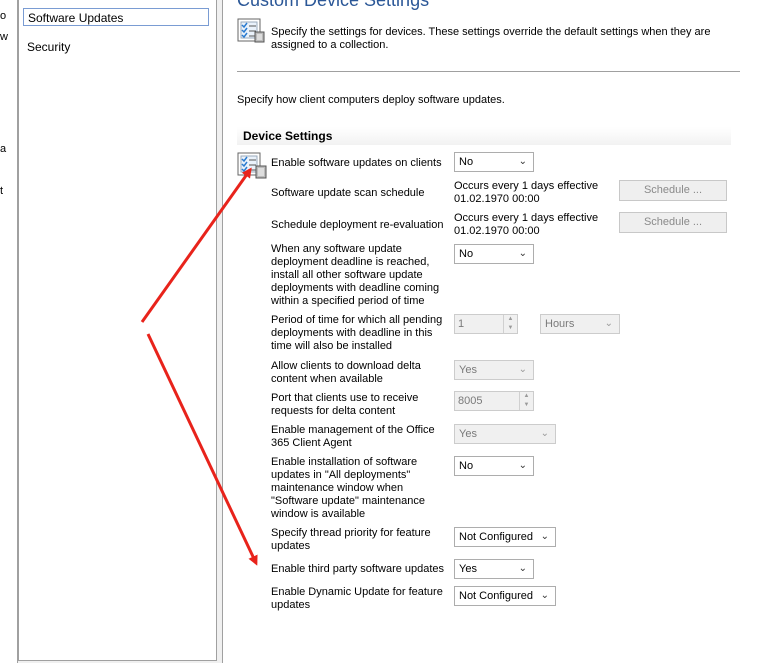 This screenshot has width=772, height=663. I want to click on annotation-arrows, so click(199, 366).